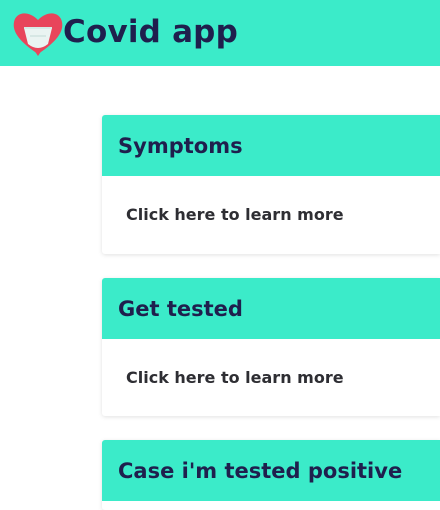  What do you see at coordinates (38, 34) in the screenshot?
I see `heart-bandage-icon` at bounding box center [38, 34].